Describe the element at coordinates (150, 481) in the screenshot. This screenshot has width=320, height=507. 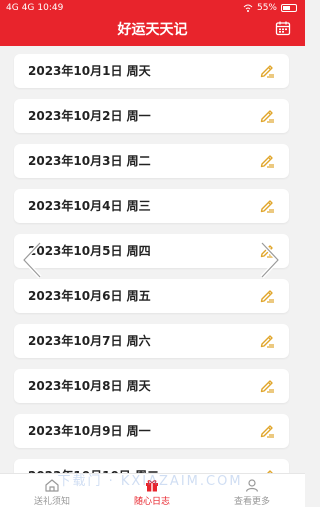
I see `watermark: 下载门 · KXIAZAIM.COM` at that location.